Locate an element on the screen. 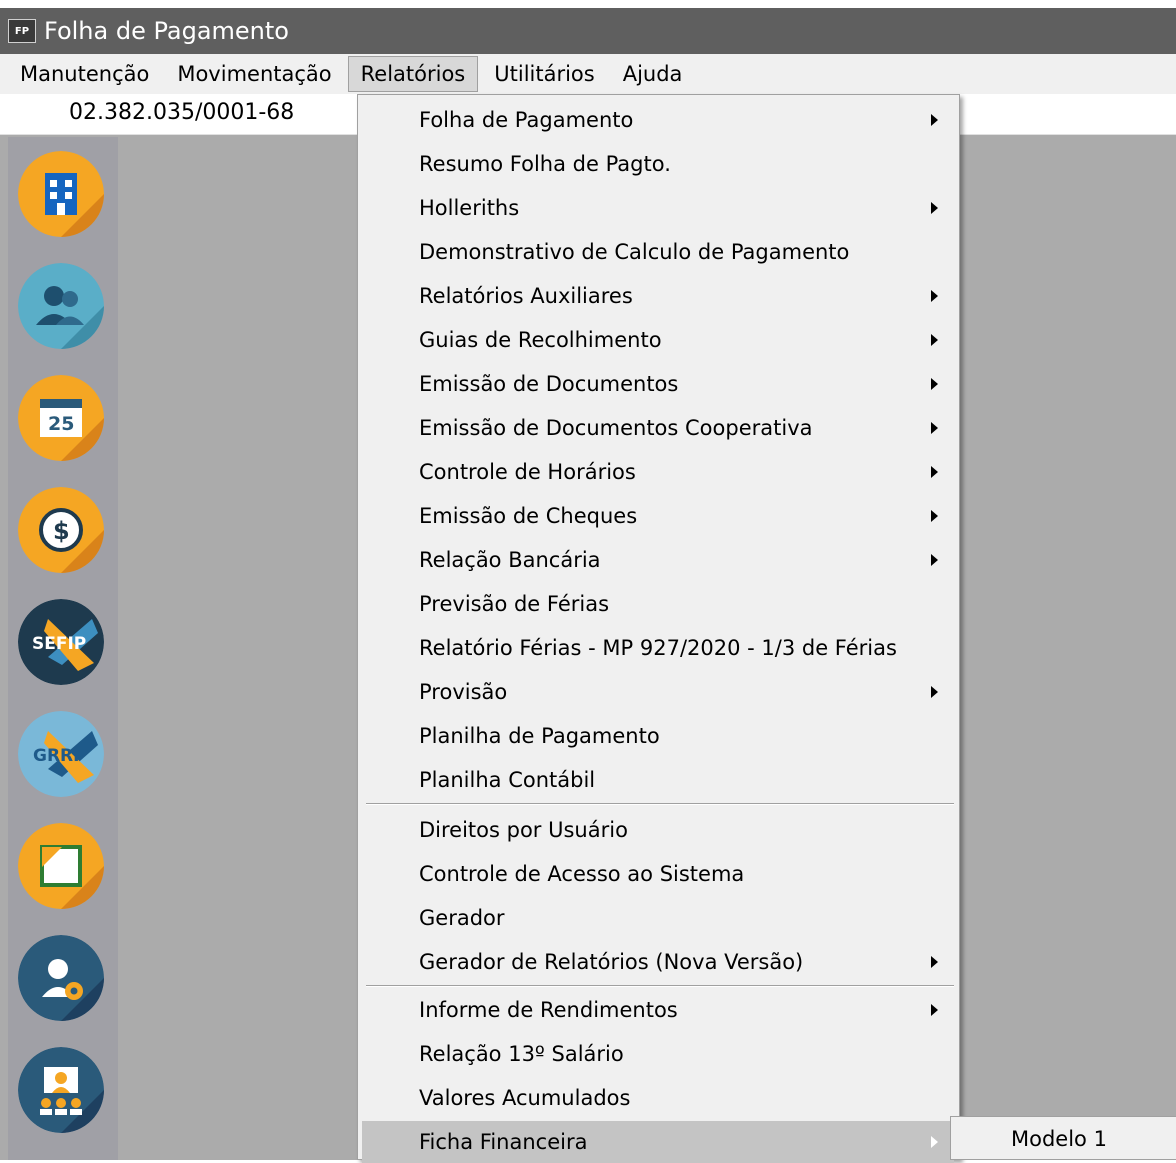 The image size is (1176, 1163). menu-item-label: Emissão de Cheques is located at coordinates (528, 516).